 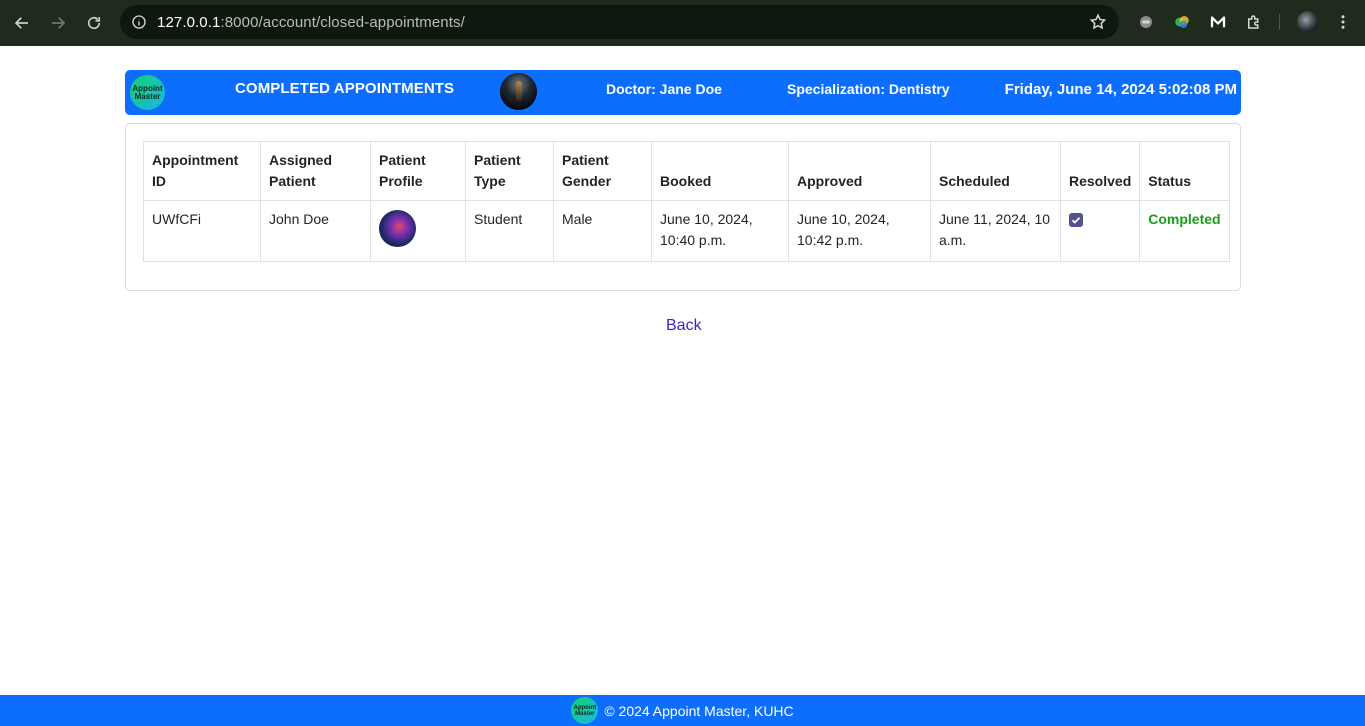 What do you see at coordinates (1343, 22) in the screenshot?
I see `menu-dots-icon` at bounding box center [1343, 22].